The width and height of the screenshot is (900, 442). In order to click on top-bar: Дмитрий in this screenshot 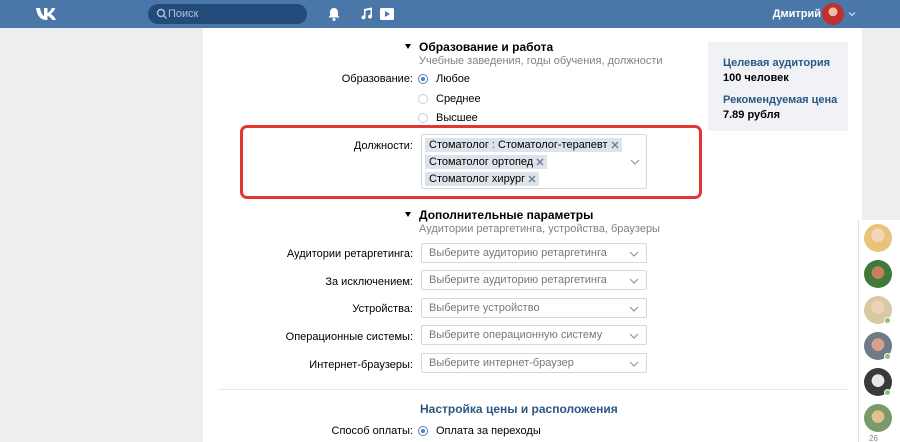, I will do `click(450, 14)`.